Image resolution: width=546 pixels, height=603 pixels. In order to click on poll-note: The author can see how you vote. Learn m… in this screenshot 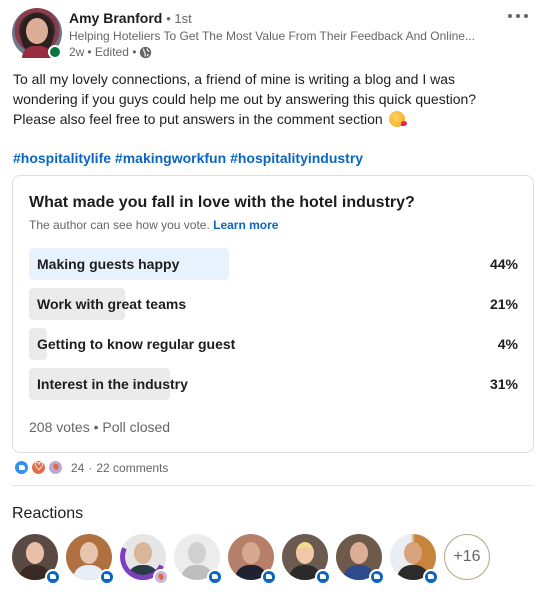, I will do `click(153, 225)`.